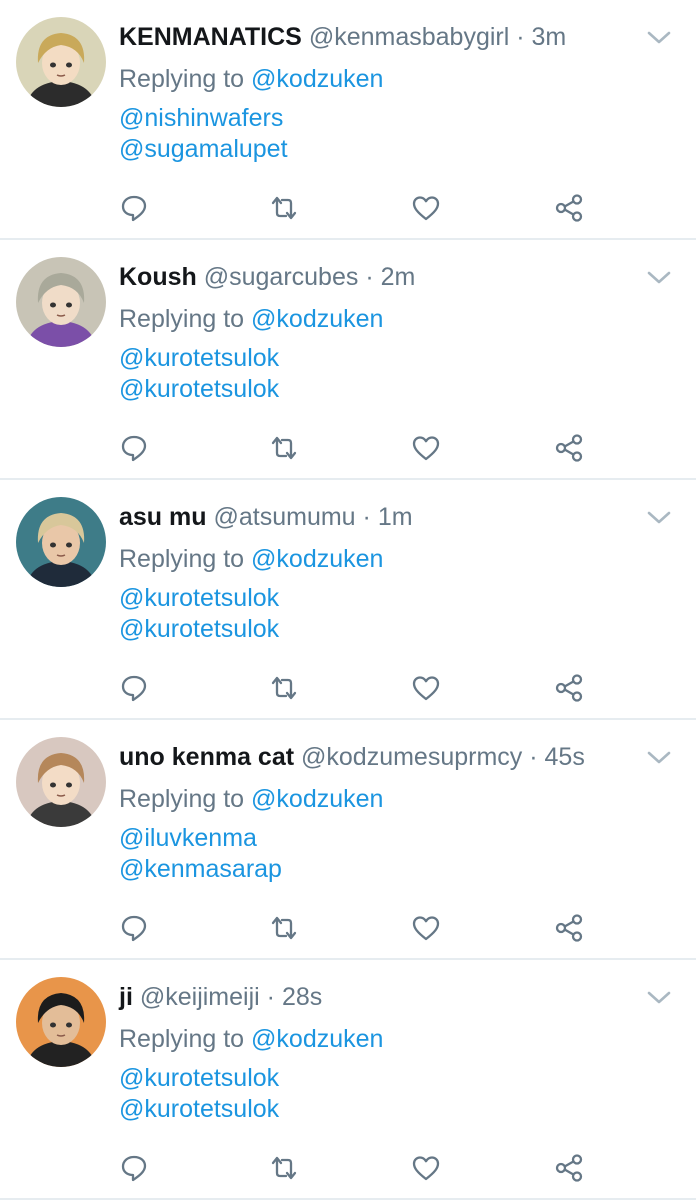  What do you see at coordinates (210, 37) in the screenshot?
I see `display-name: KENMANATICS` at bounding box center [210, 37].